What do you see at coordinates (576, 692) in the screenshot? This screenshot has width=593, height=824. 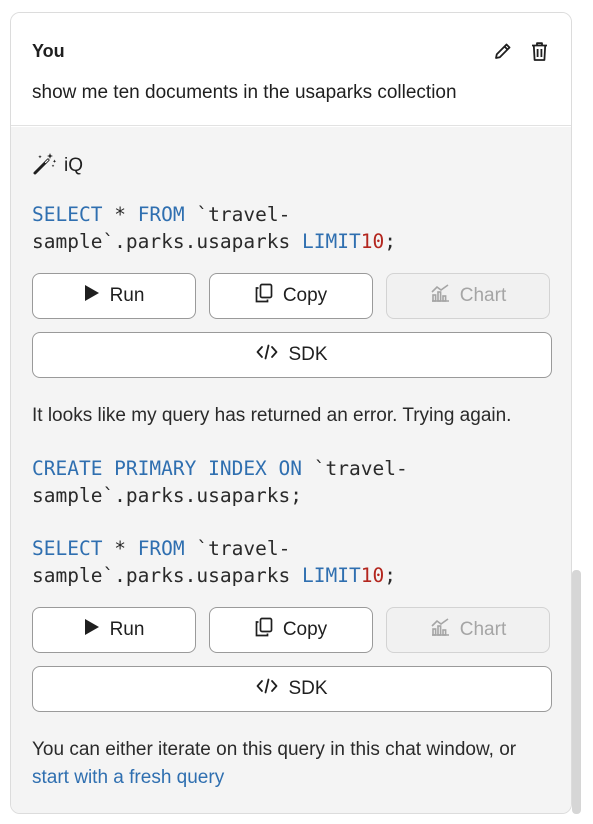 I see `scrollbar-thumb` at bounding box center [576, 692].